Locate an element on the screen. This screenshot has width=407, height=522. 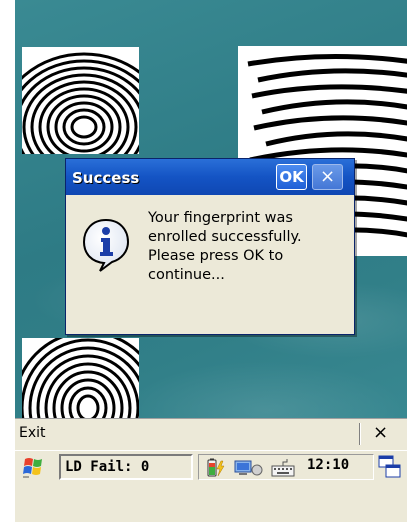
windows-flag-icon is located at coordinates (35, 467).